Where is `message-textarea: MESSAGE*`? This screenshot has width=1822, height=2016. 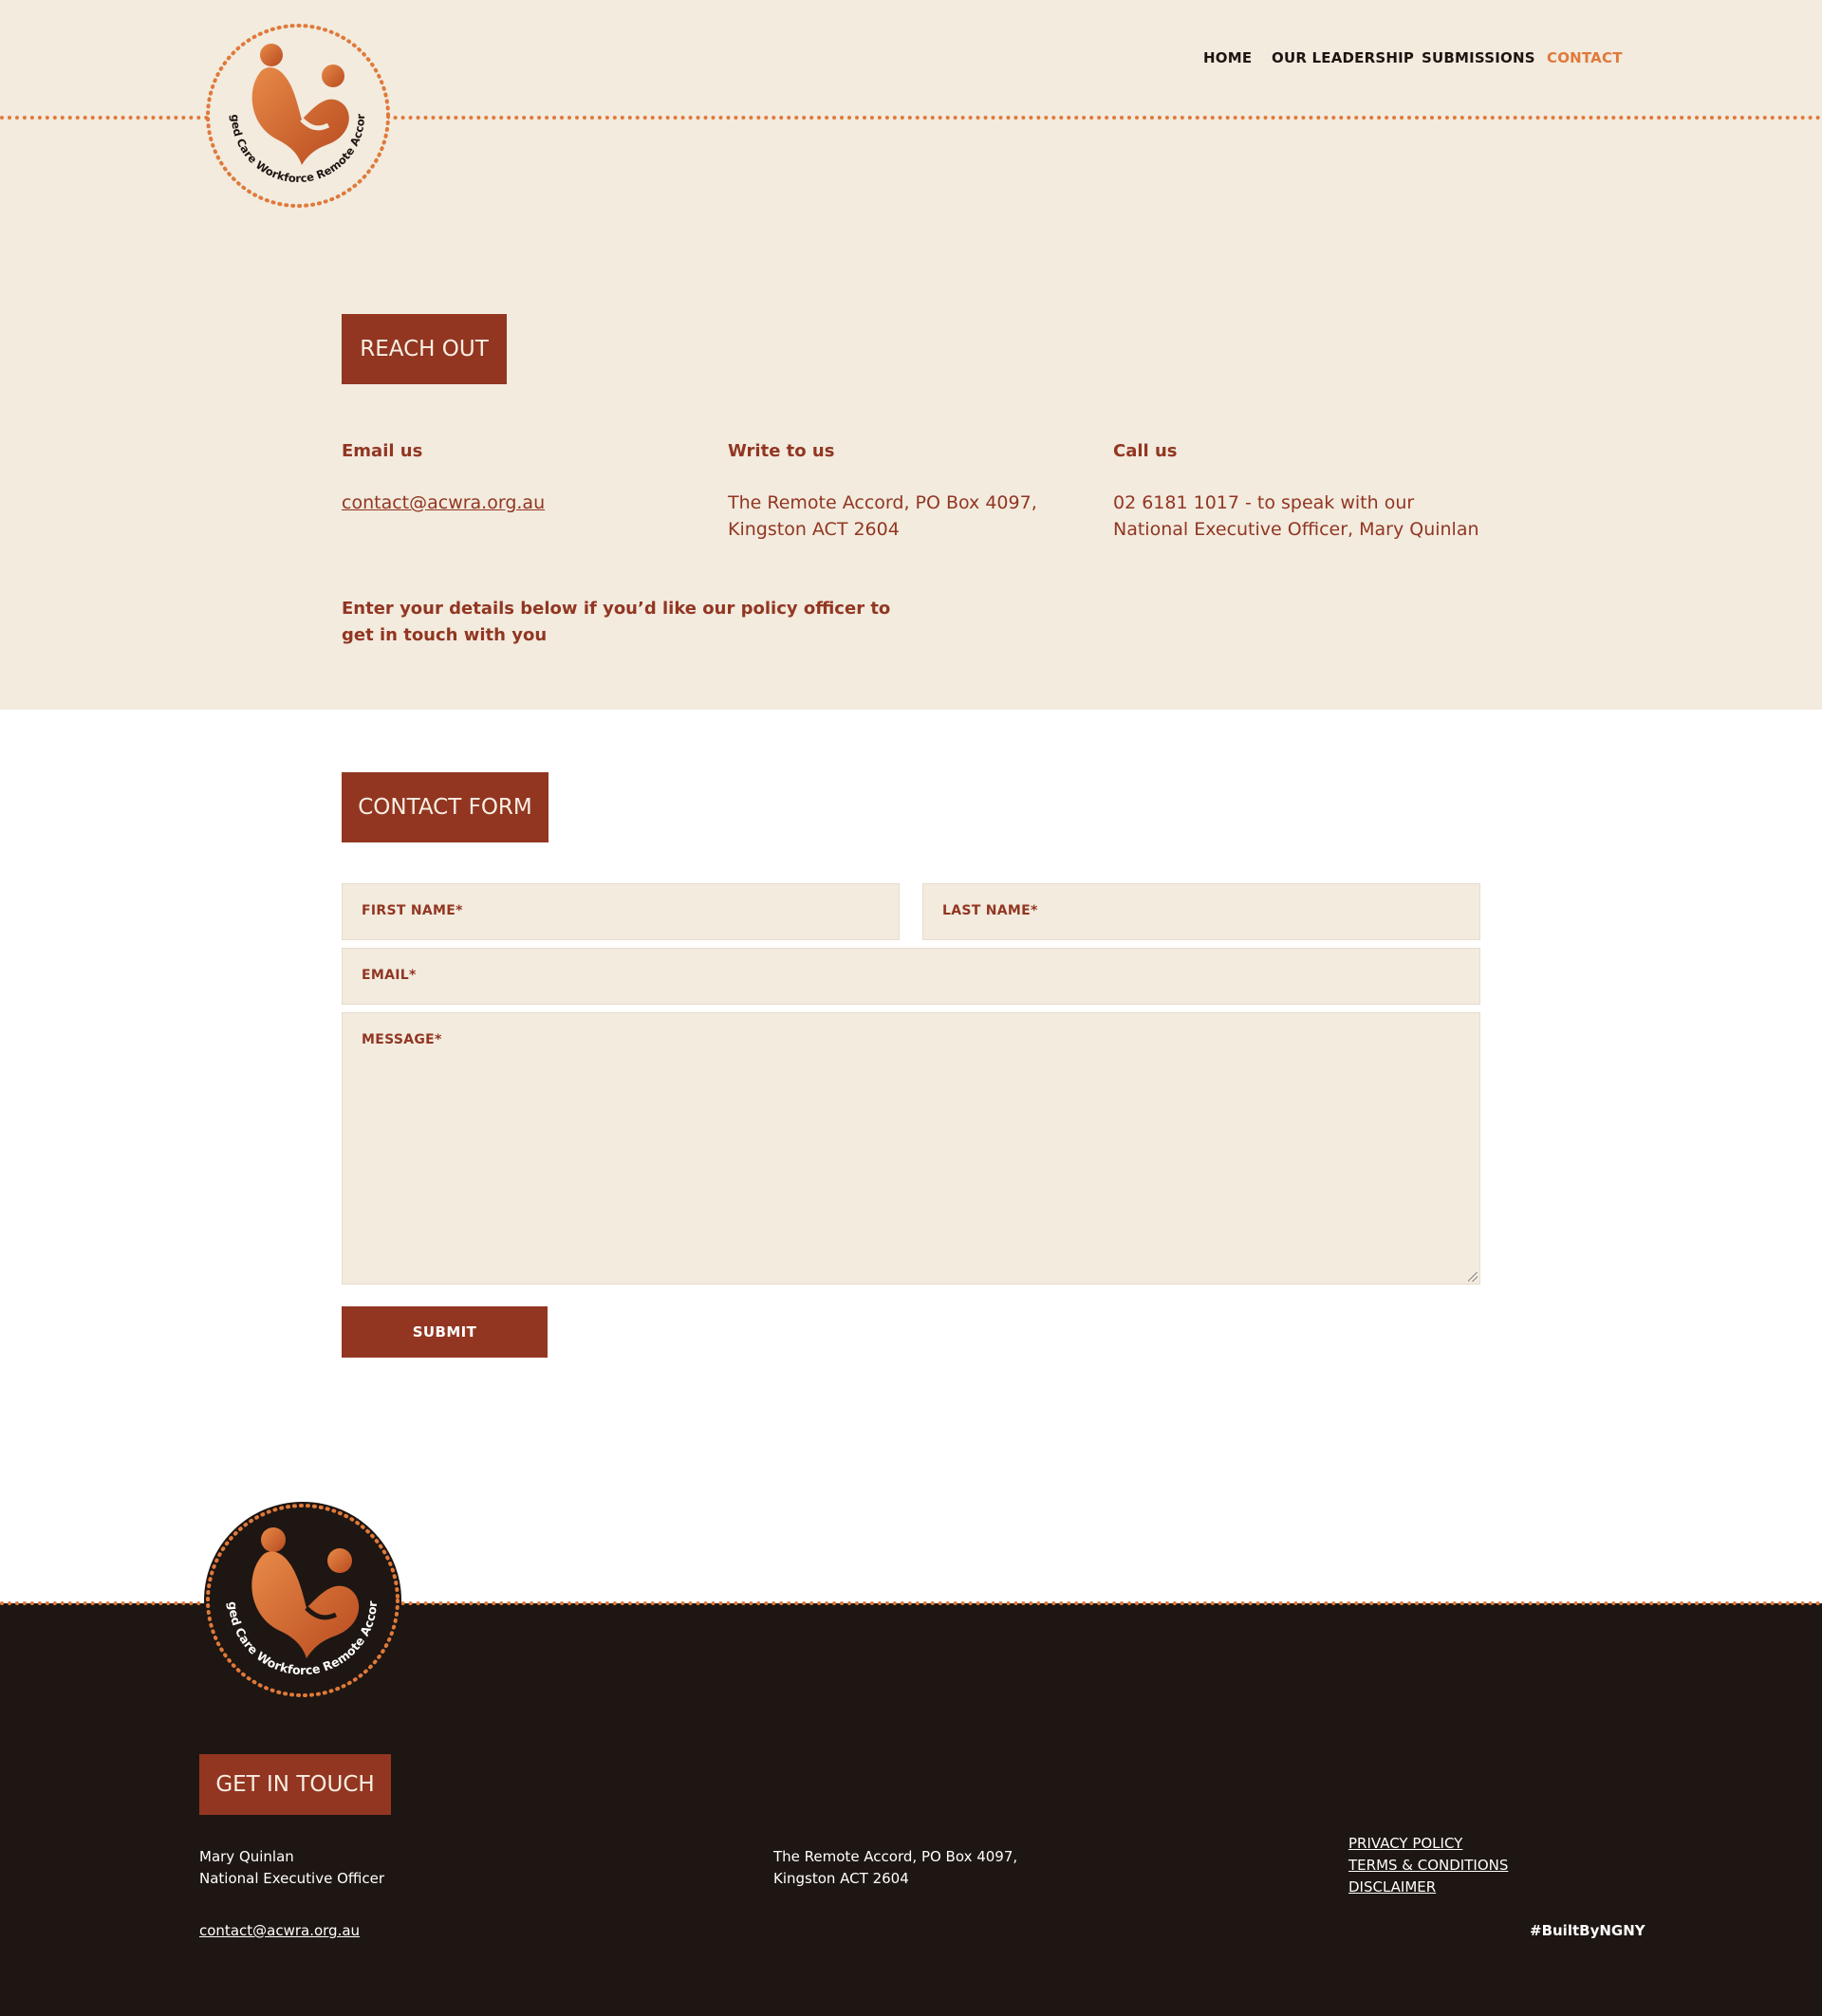
message-textarea: MESSAGE* is located at coordinates (911, 1148).